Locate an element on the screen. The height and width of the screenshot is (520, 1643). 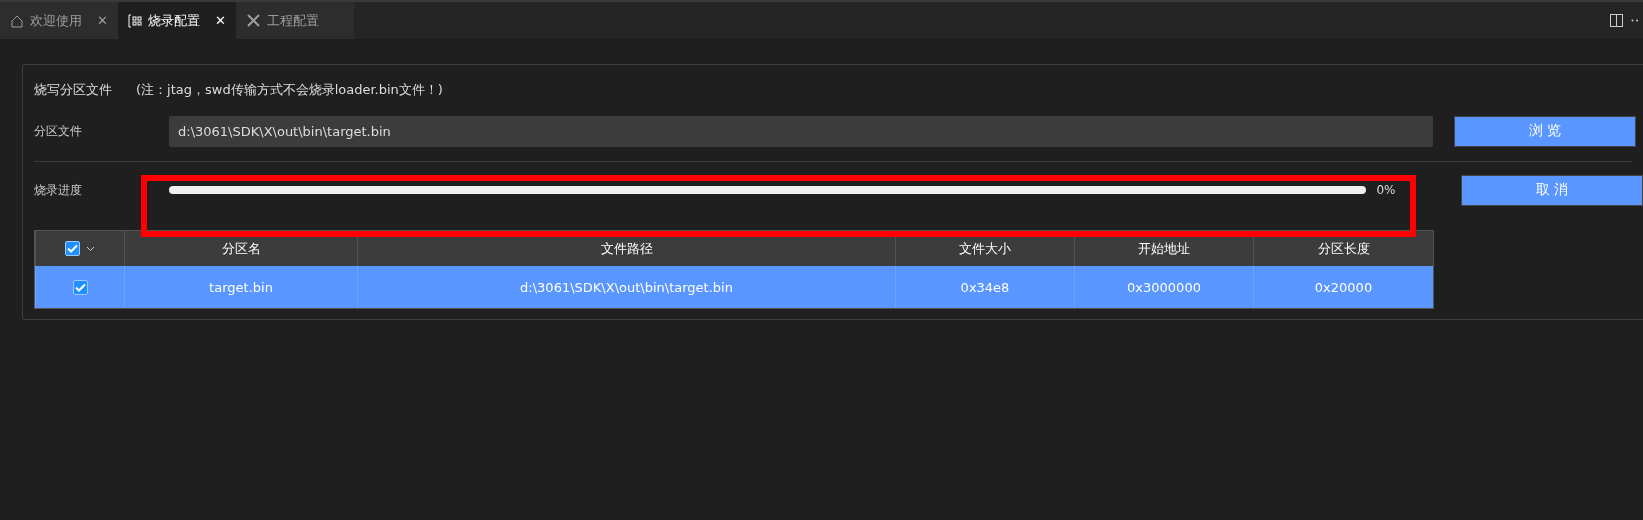
file-label: 分区文件 is located at coordinates (58, 131).